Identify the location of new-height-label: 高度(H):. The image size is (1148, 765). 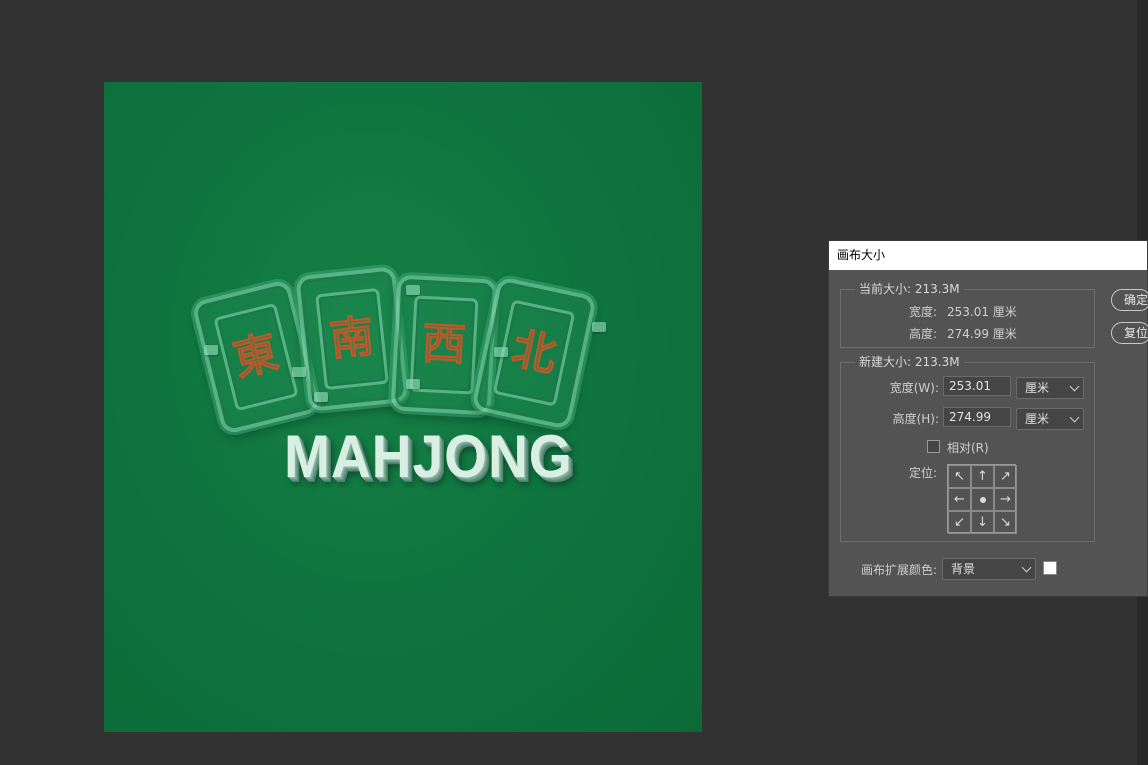
(915, 419).